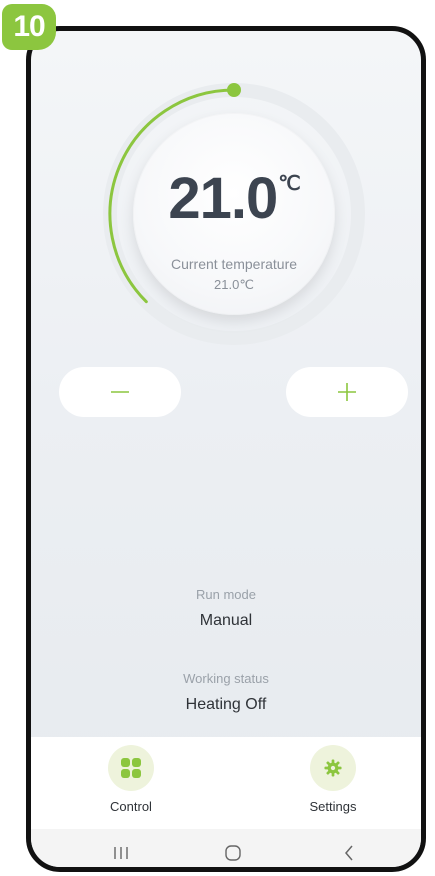 Image resolution: width=435 pixels, height=876 pixels. Describe the element at coordinates (234, 90) in the screenshot. I see `dial-handle` at that location.